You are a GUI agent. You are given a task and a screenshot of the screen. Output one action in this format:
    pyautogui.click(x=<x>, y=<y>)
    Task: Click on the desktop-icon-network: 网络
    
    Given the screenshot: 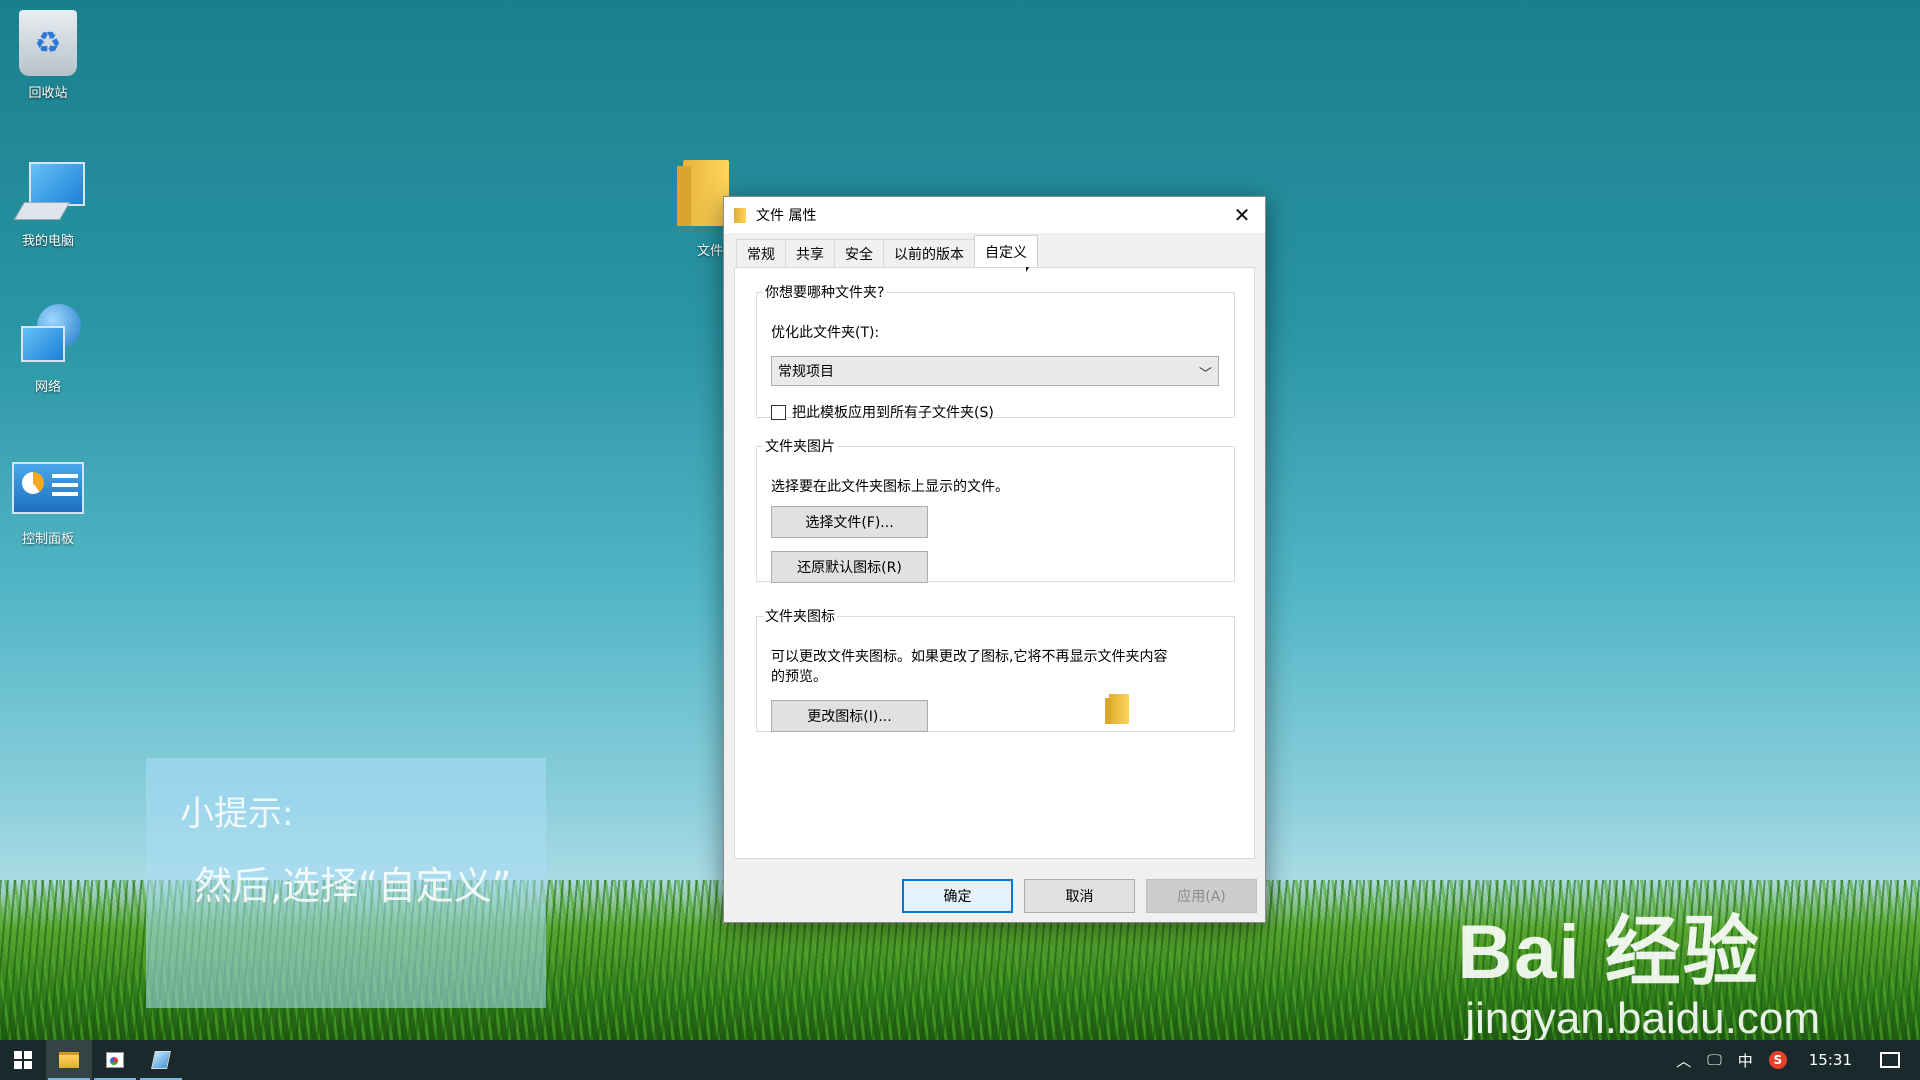 What is the action you would take?
    pyautogui.click(x=48, y=349)
    